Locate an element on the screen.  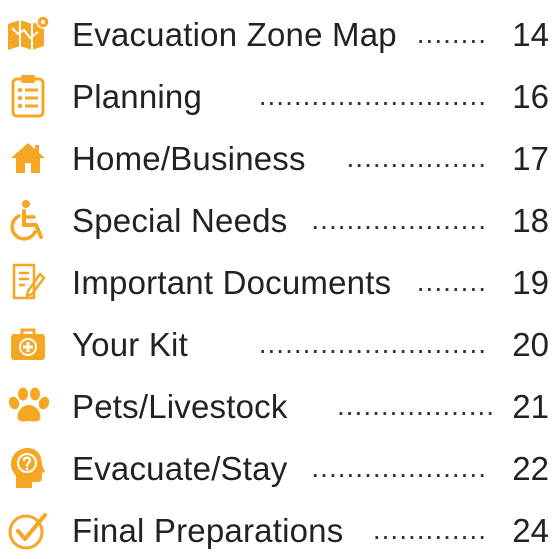
toc-page-number: 22 is located at coordinates (530, 468).